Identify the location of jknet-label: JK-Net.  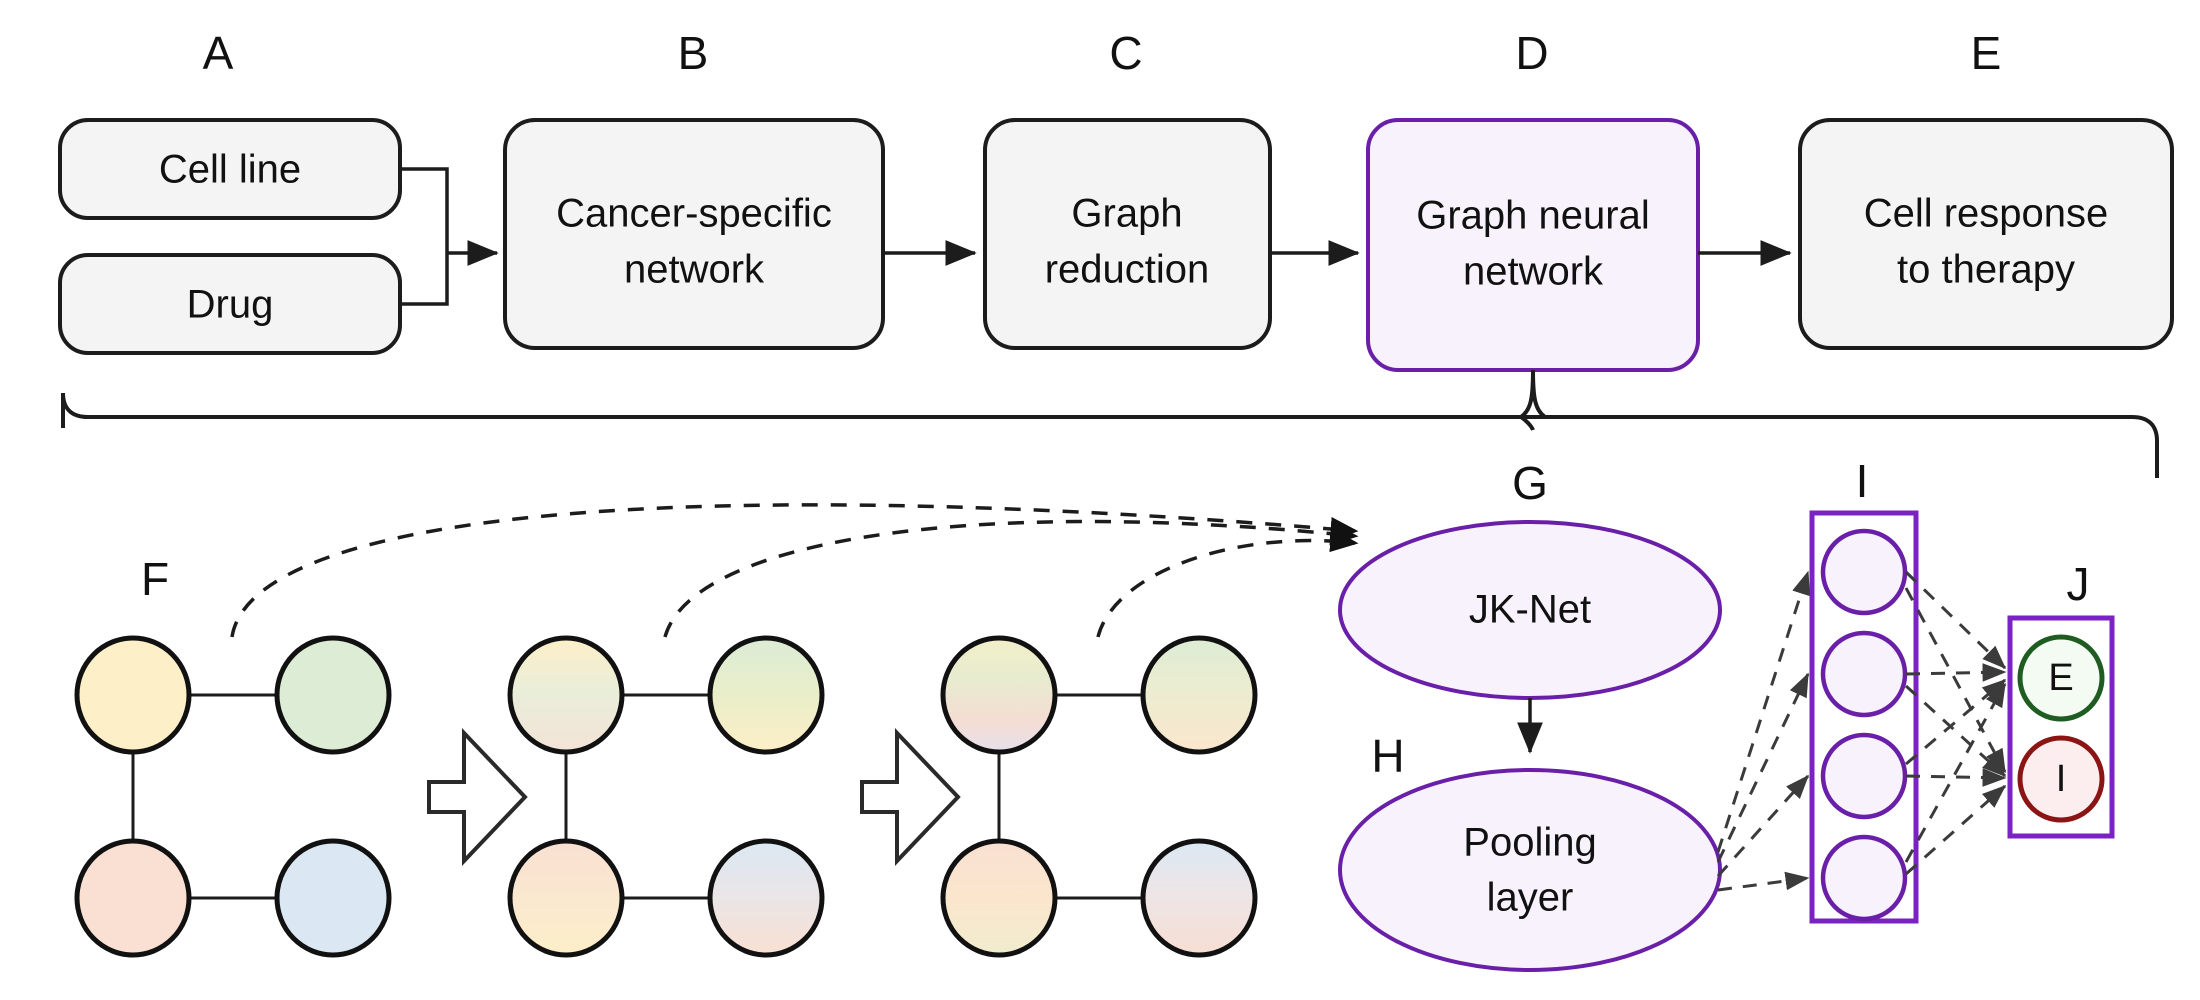
(1530, 610).